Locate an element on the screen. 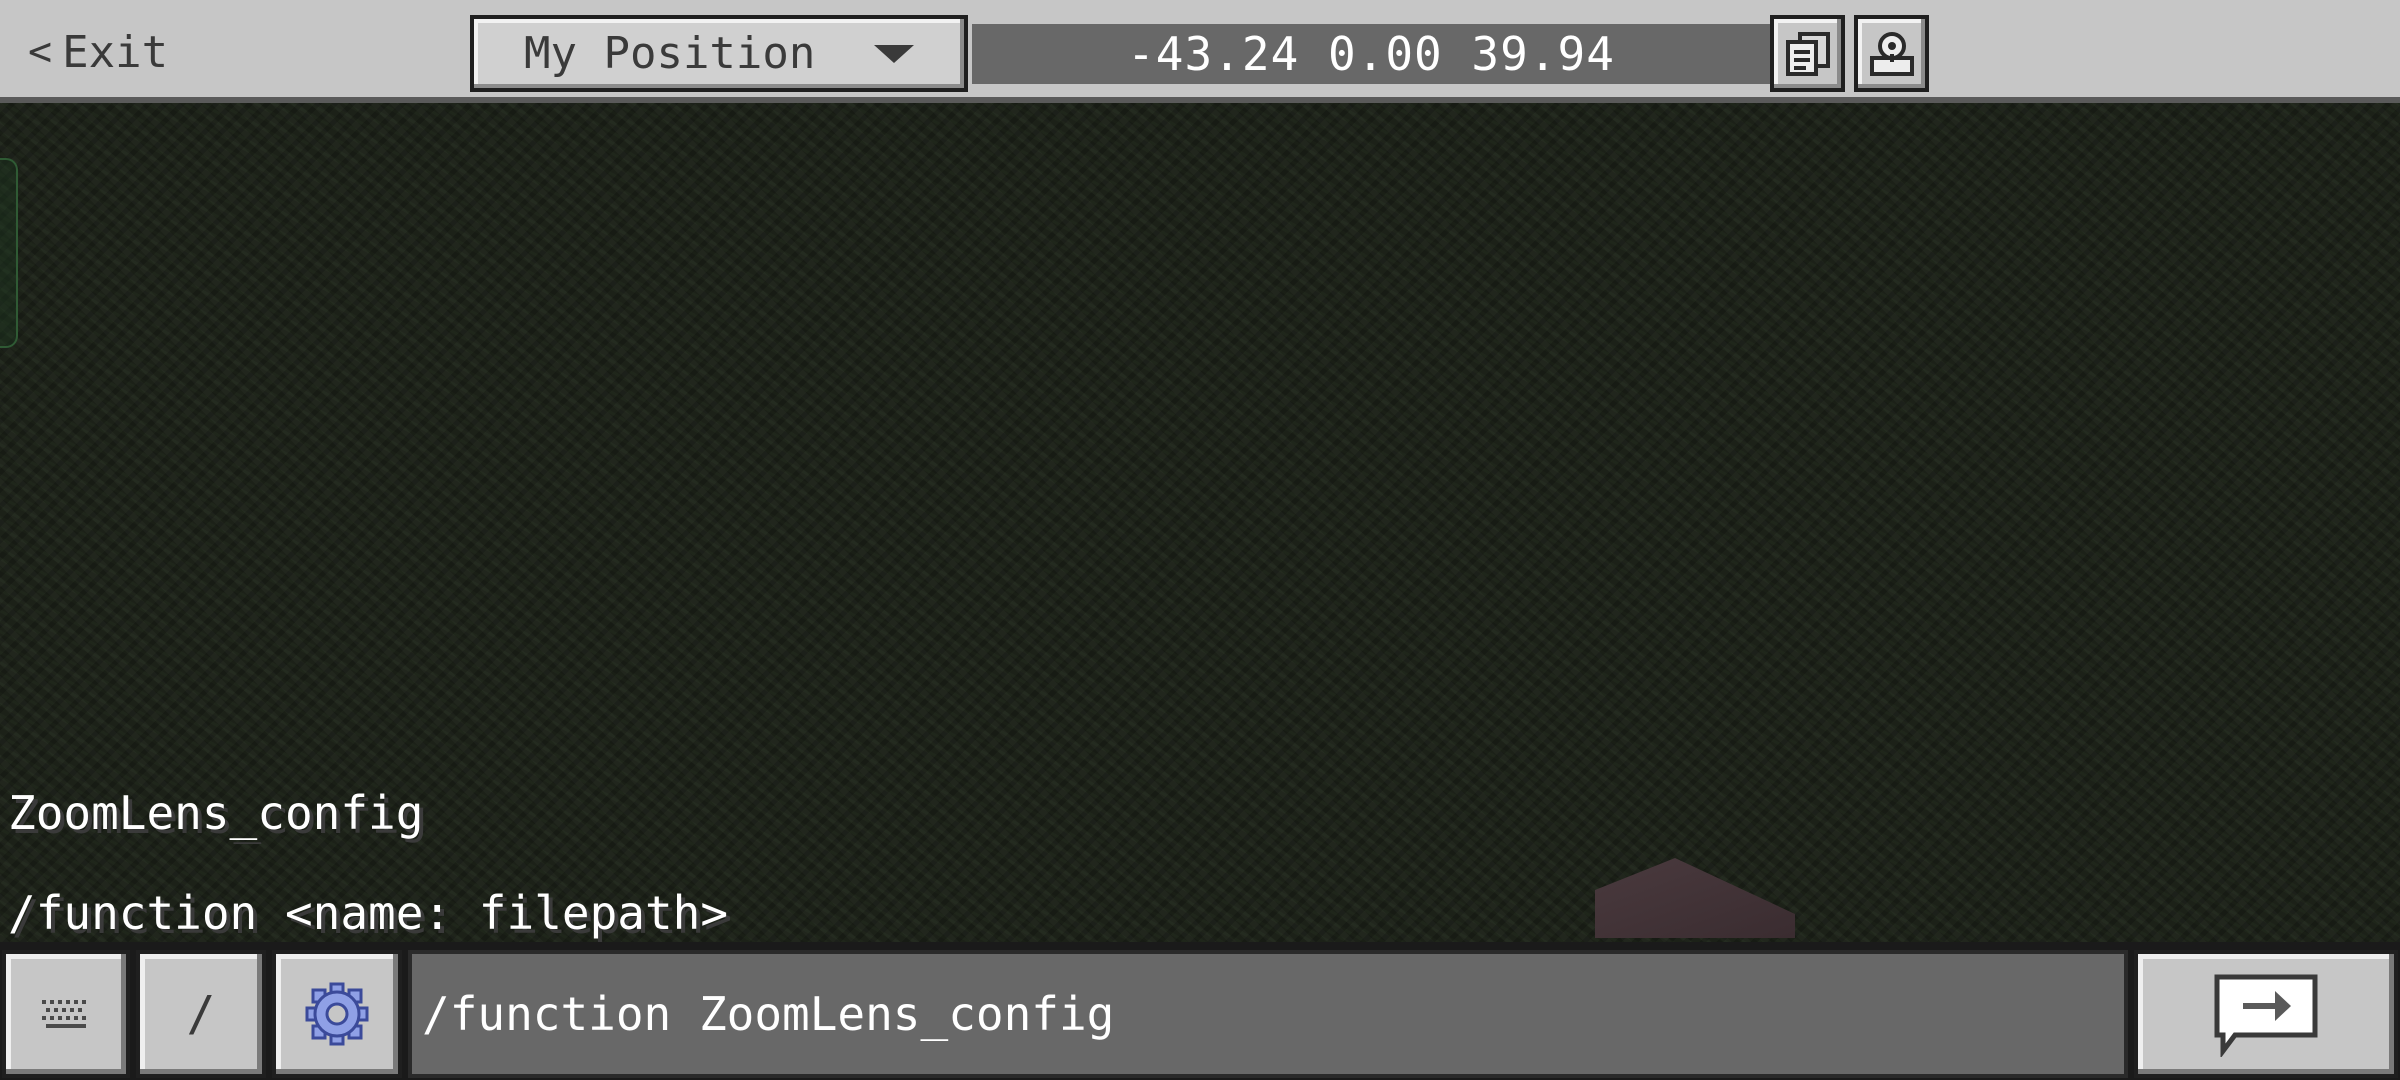 This screenshot has height=1080, width=2400. keyboard-button is located at coordinates (66, 1014).